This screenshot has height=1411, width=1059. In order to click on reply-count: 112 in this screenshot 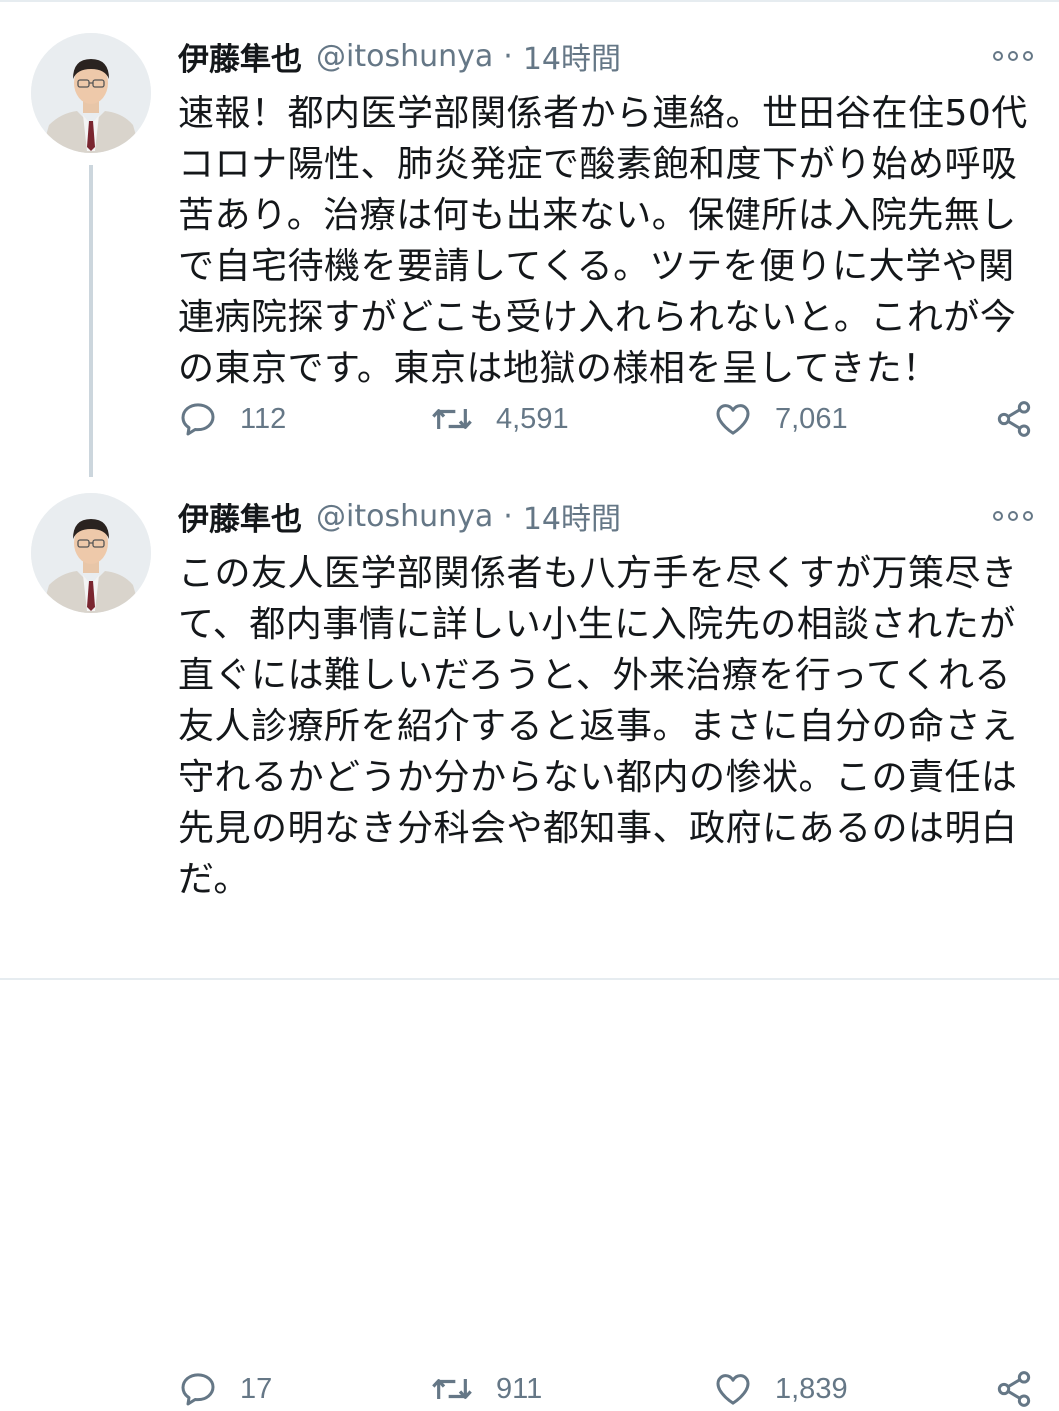, I will do `click(263, 418)`.